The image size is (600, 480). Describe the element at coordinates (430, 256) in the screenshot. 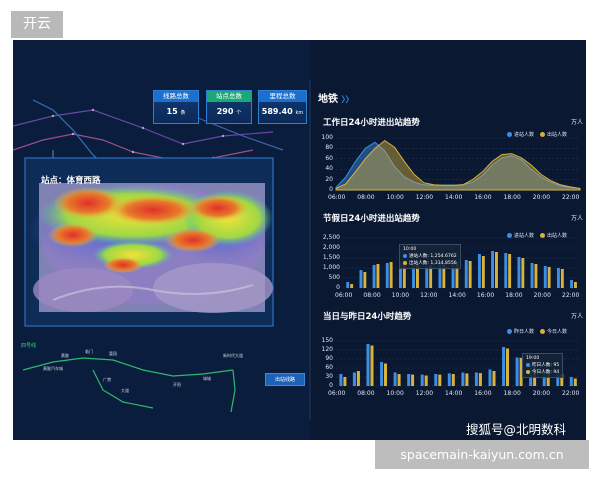

I see `holiday-tooltip: 10:00 进站人数: 1,254.6762 出站人数: 1,314.8556` at that location.